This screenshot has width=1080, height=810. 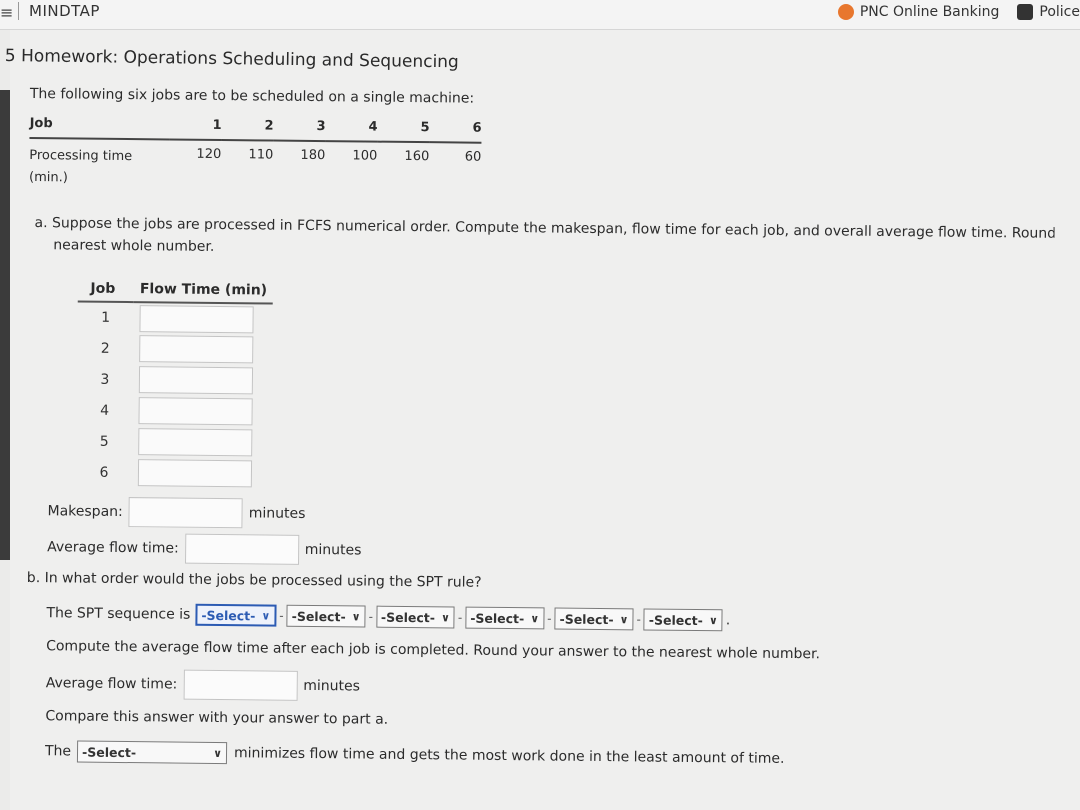 I want to click on left-nav-stripe, so click(x=5, y=325).